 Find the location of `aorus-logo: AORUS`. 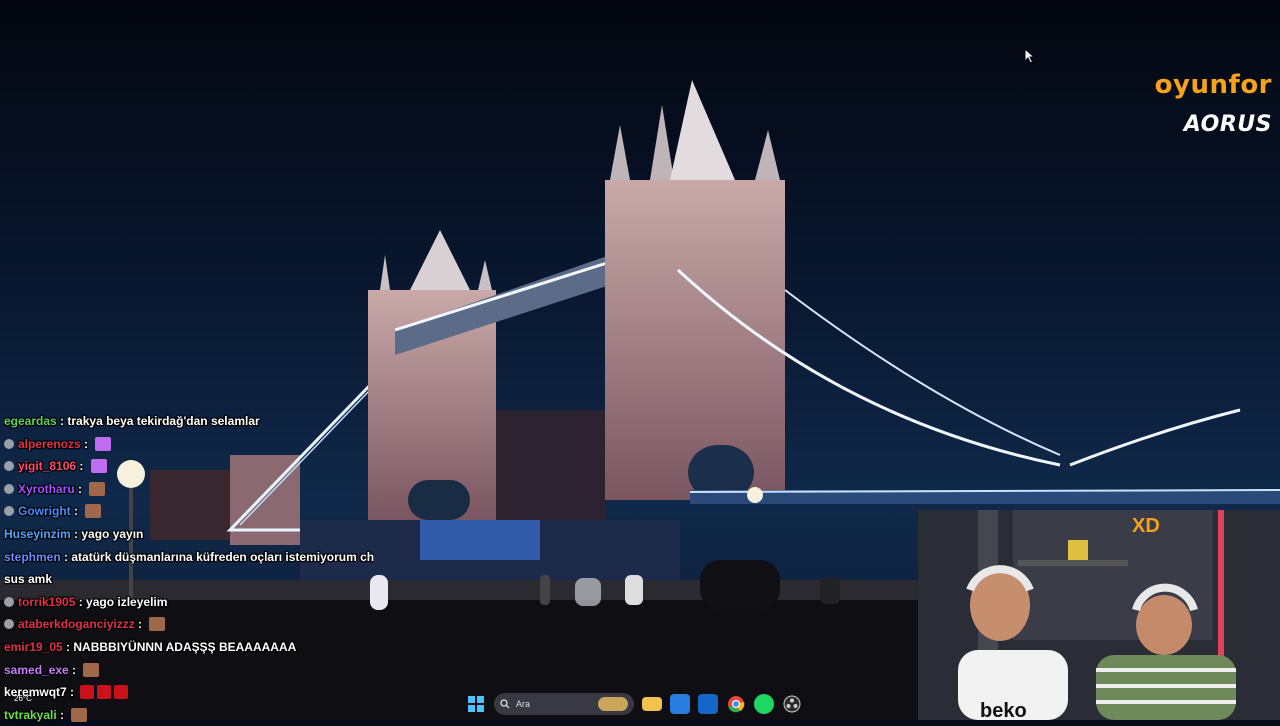

aorus-logo: AORUS is located at coordinates (1228, 124).